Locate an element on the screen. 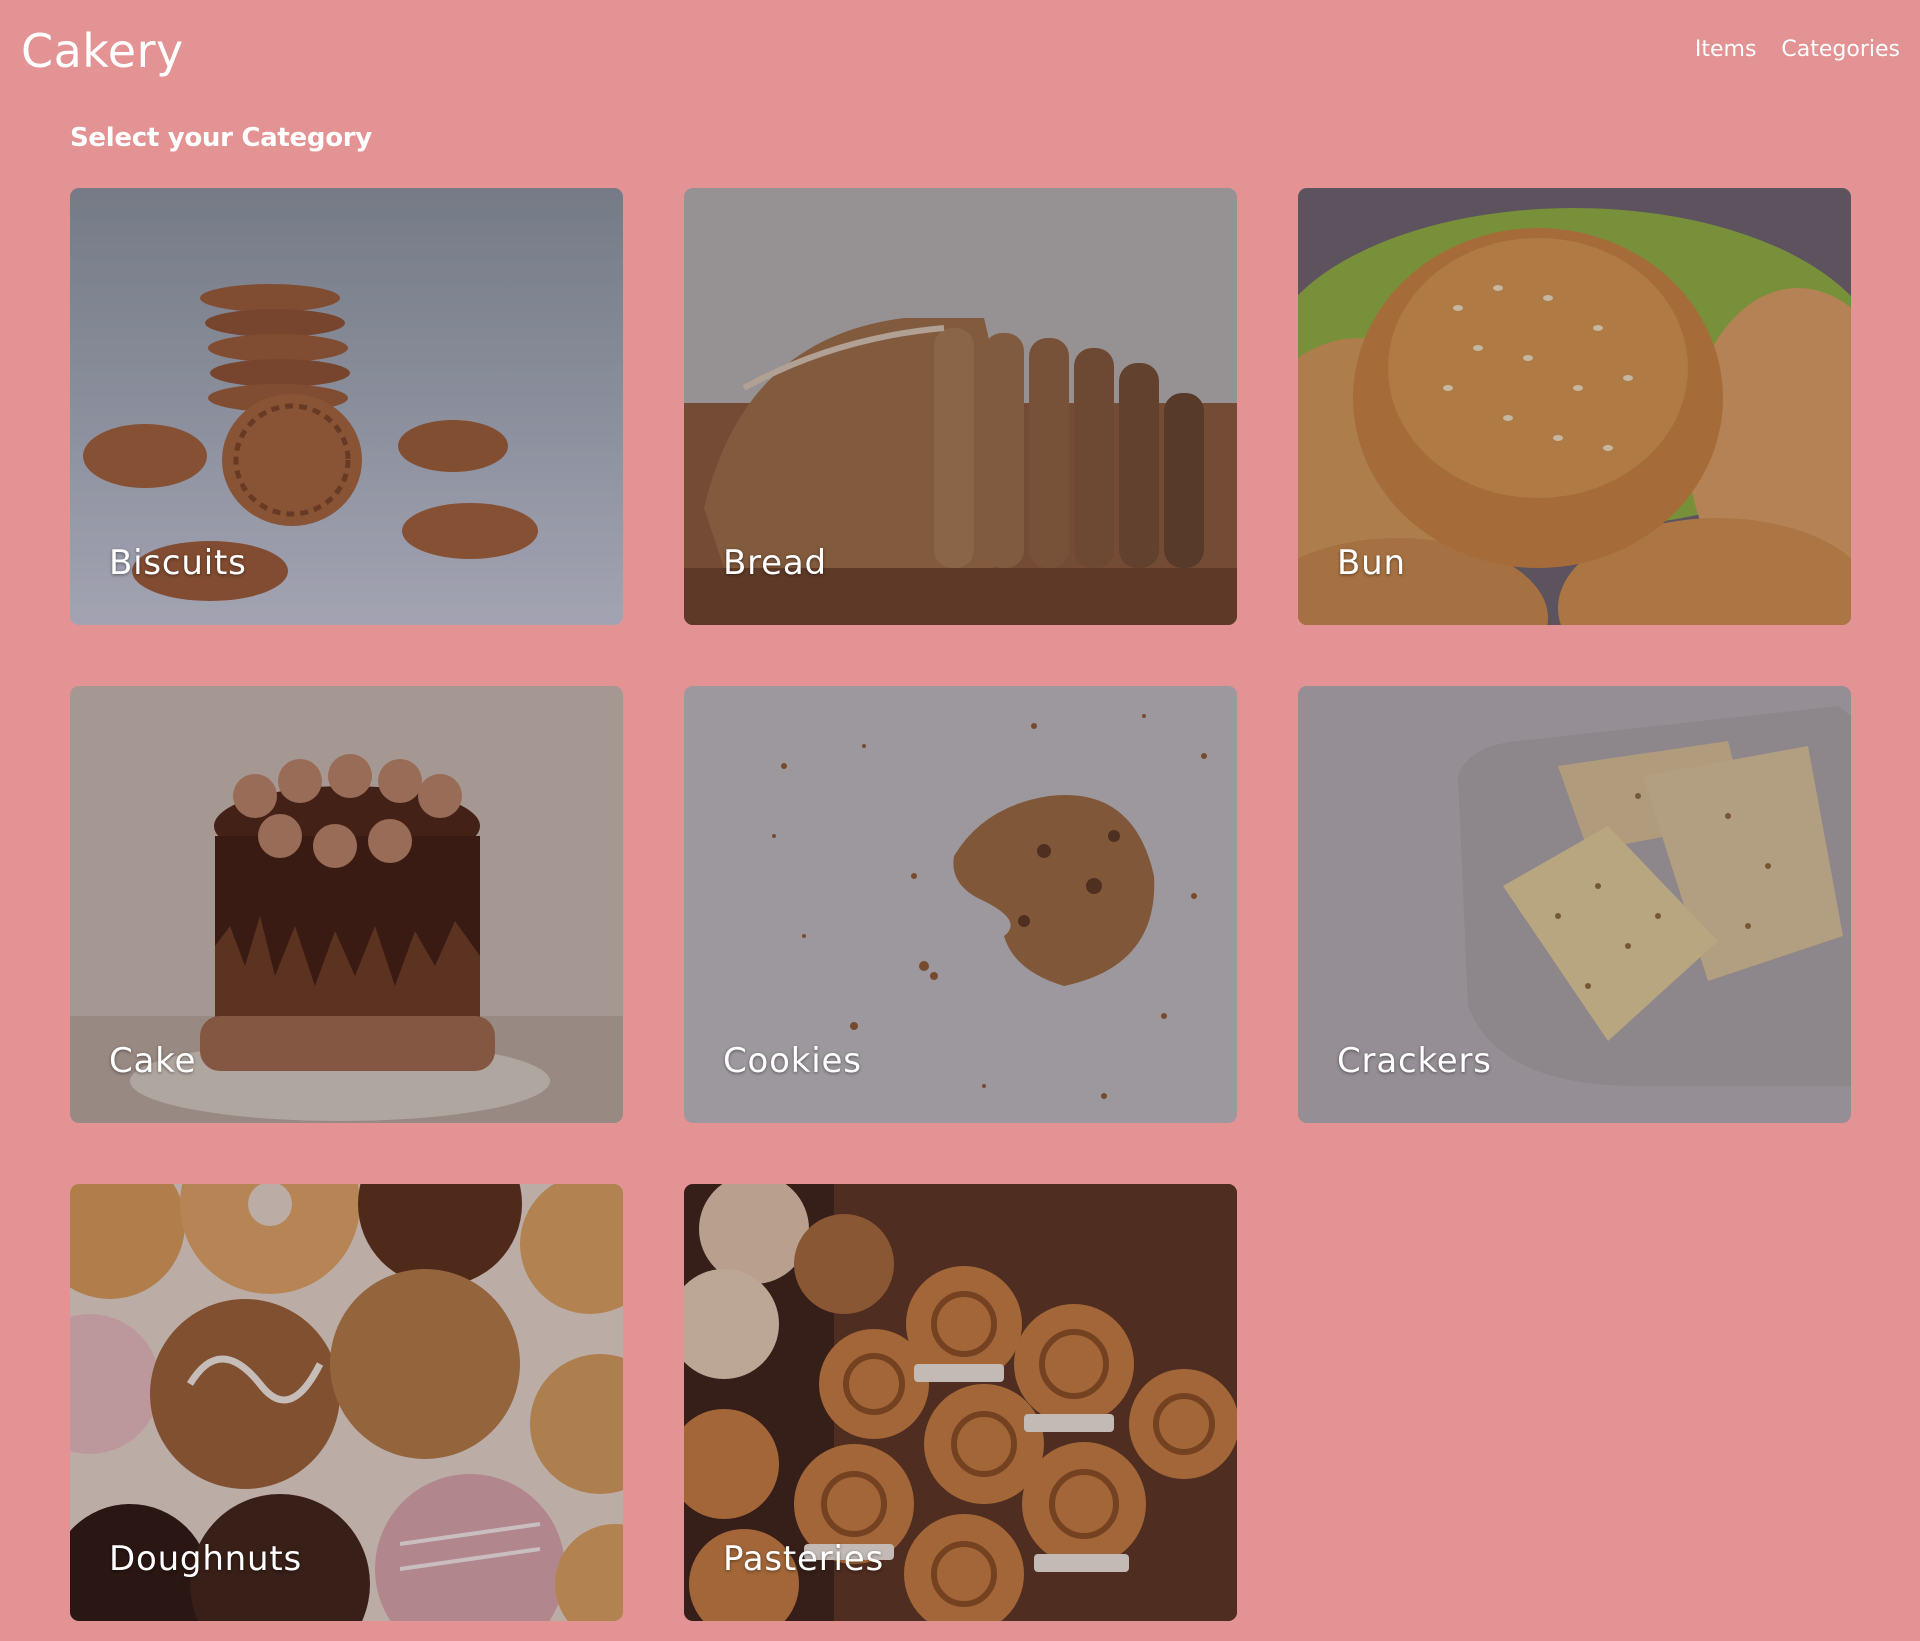  category-card-pasteries: Pasteries is located at coordinates (960, 1402).